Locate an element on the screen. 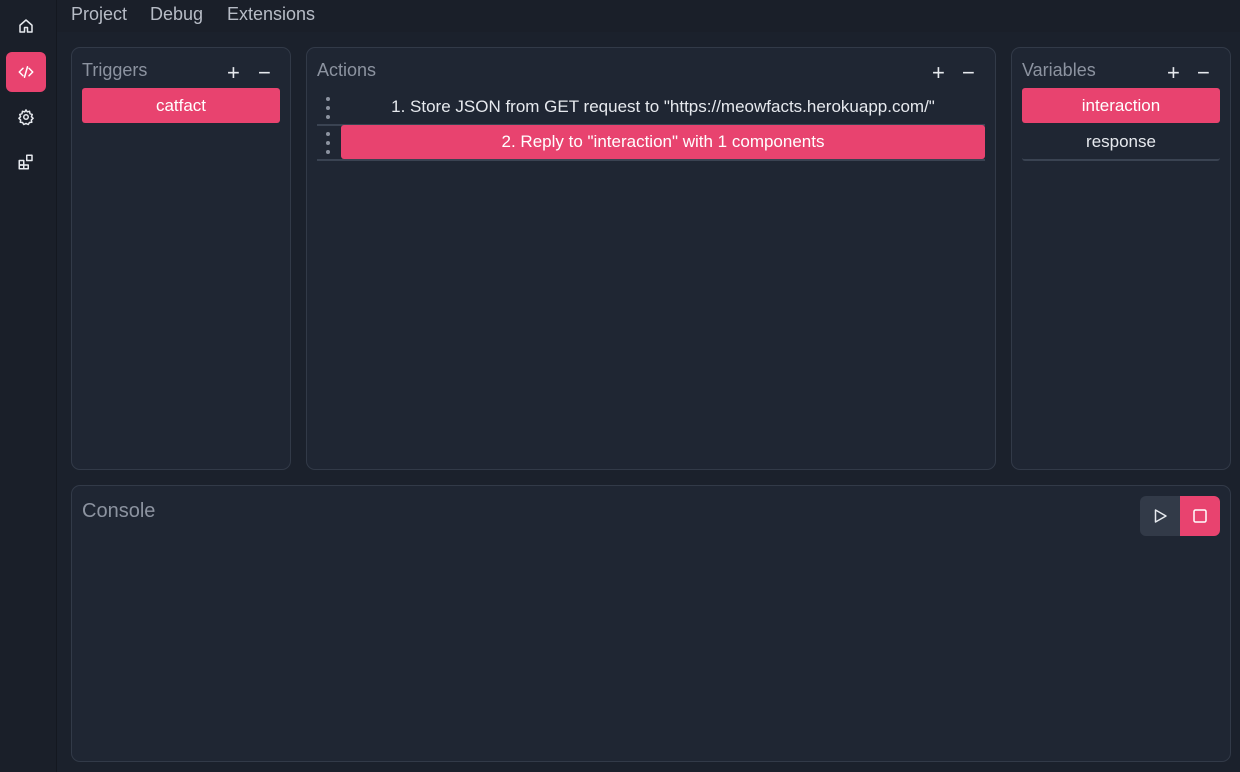 The width and height of the screenshot is (1240, 772). menu-debug: Debug is located at coordinates (176, 14).